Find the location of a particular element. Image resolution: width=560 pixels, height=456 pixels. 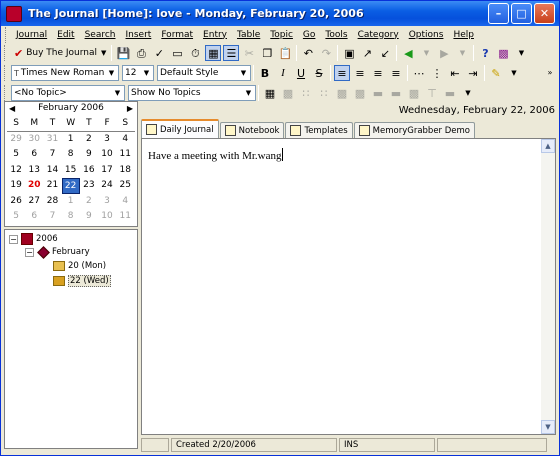

toolbar-options-icon: ▼ is located at coordinates (521, 53).